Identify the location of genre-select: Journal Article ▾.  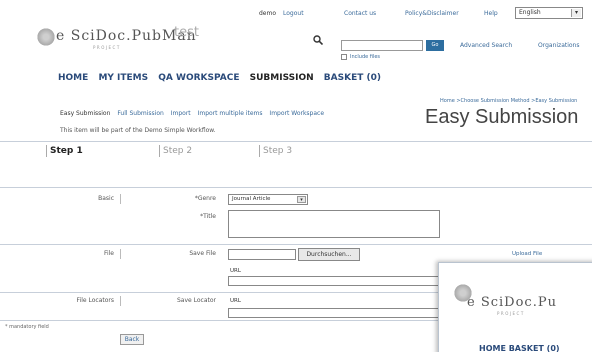
(268, 199).